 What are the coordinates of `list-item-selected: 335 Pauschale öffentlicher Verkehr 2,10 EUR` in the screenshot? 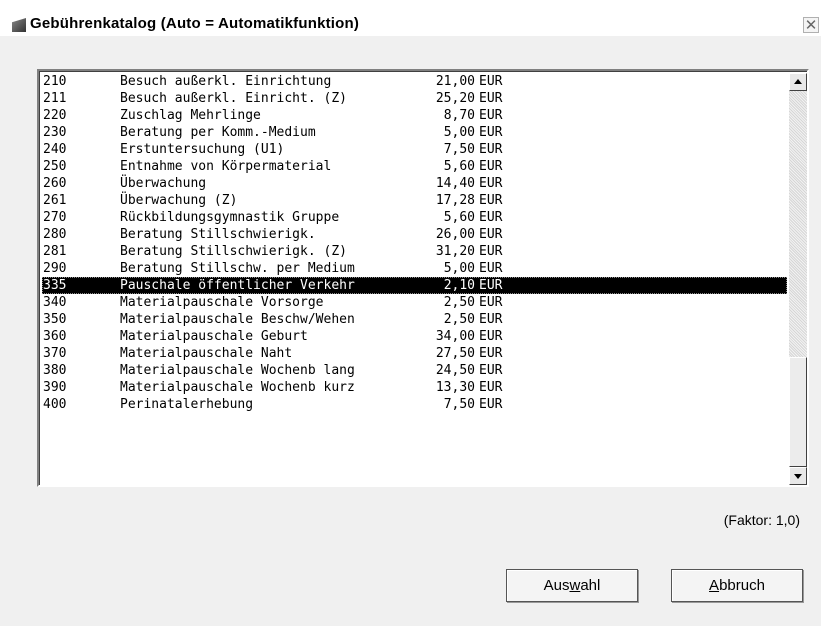 It's located at (414, 285).